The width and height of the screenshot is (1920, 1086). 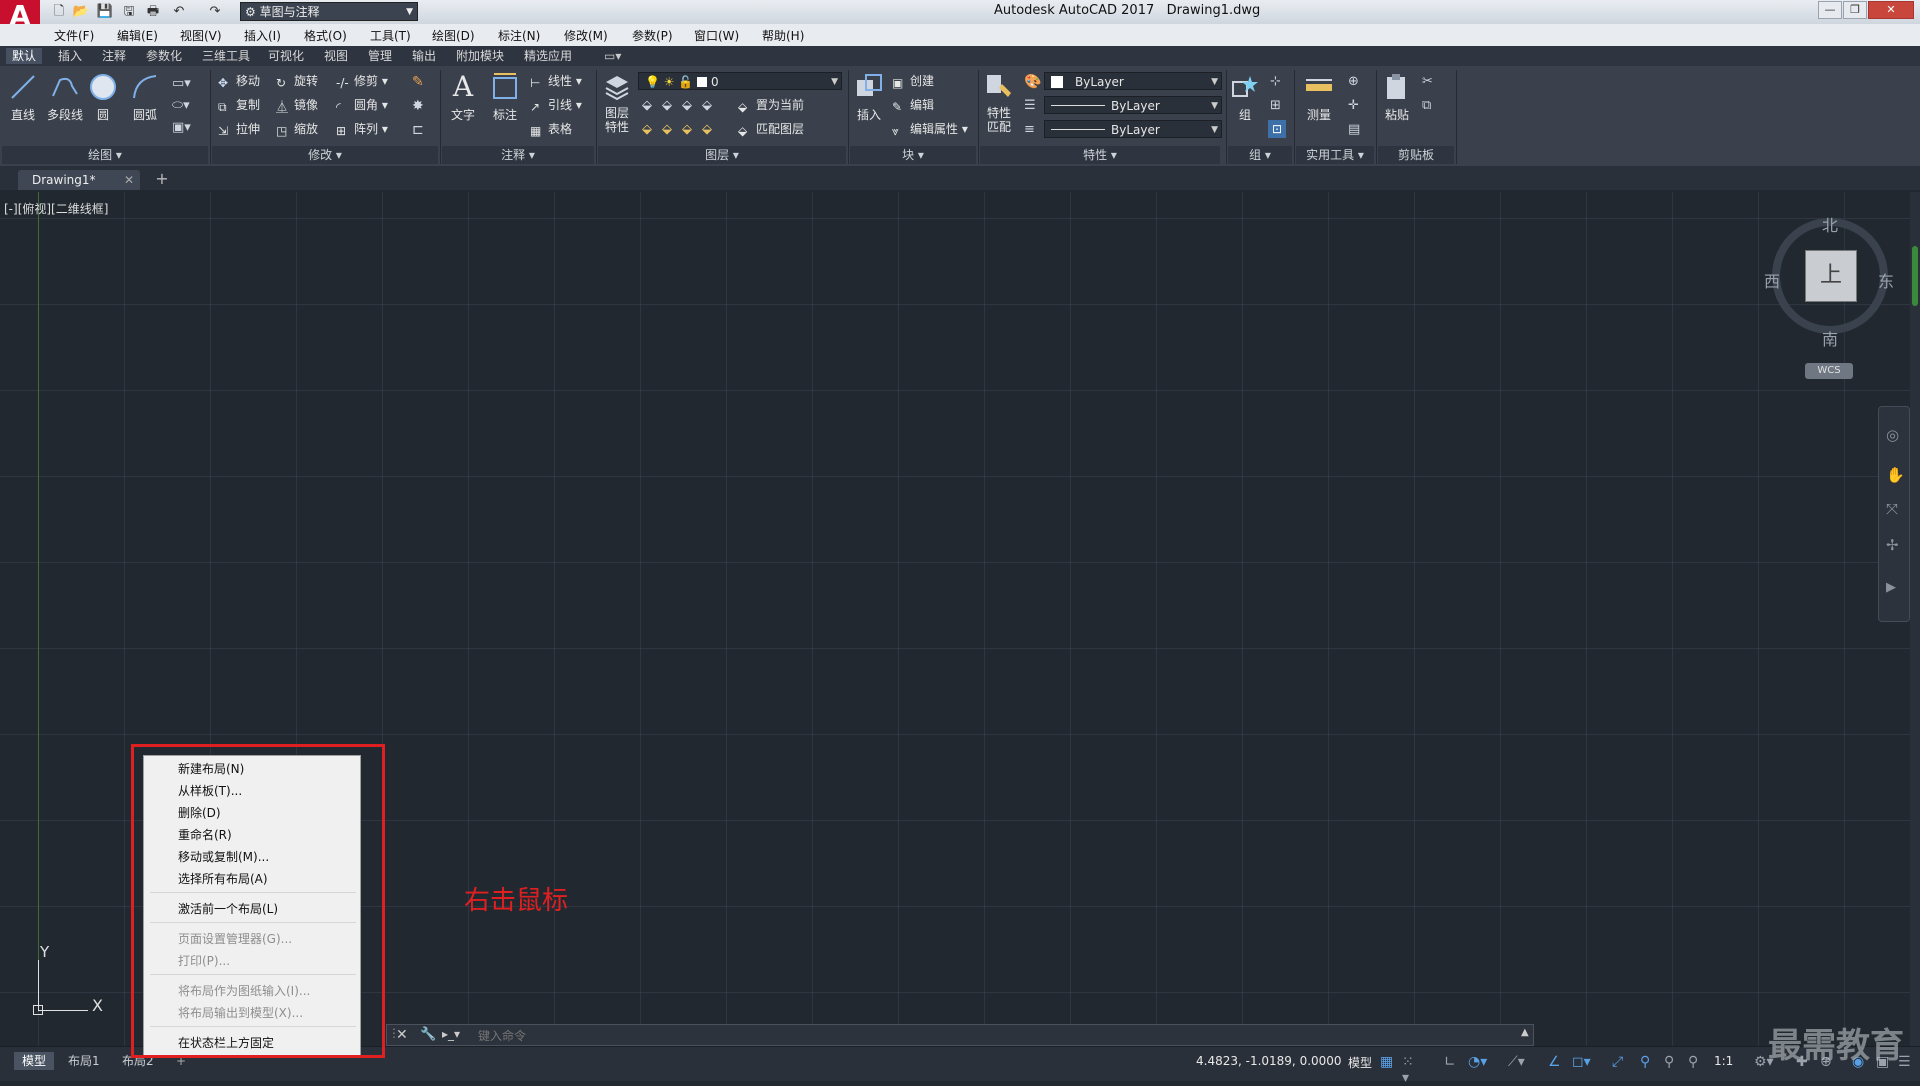 What do you see at coordinates (74, 35) in the screenshot?
I see `menu-file: 文件(F)` at bounding box center [74, 35].